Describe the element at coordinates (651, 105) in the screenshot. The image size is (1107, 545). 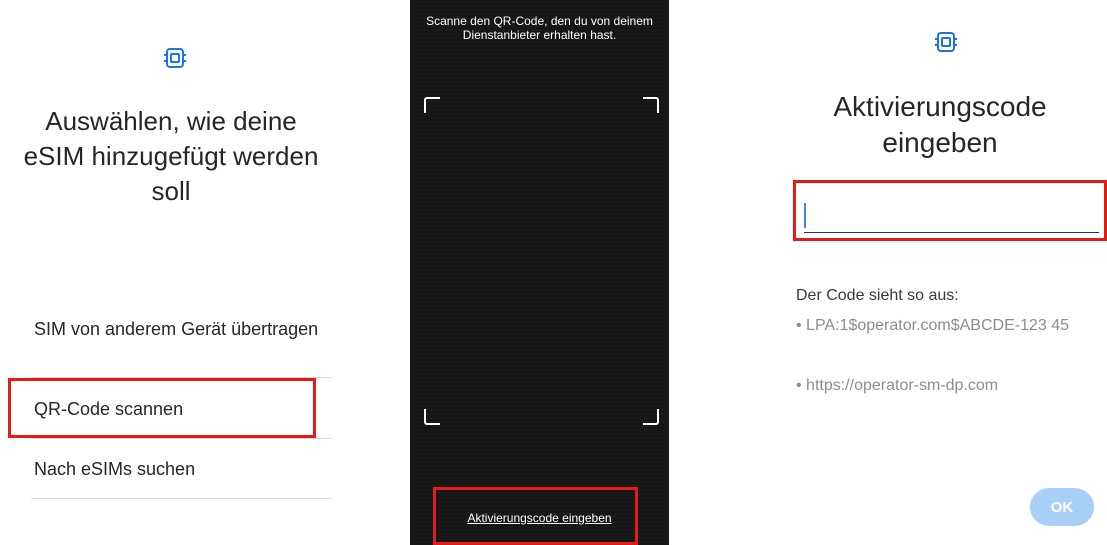
I see `viewfinder-corner-top-right` at that location.